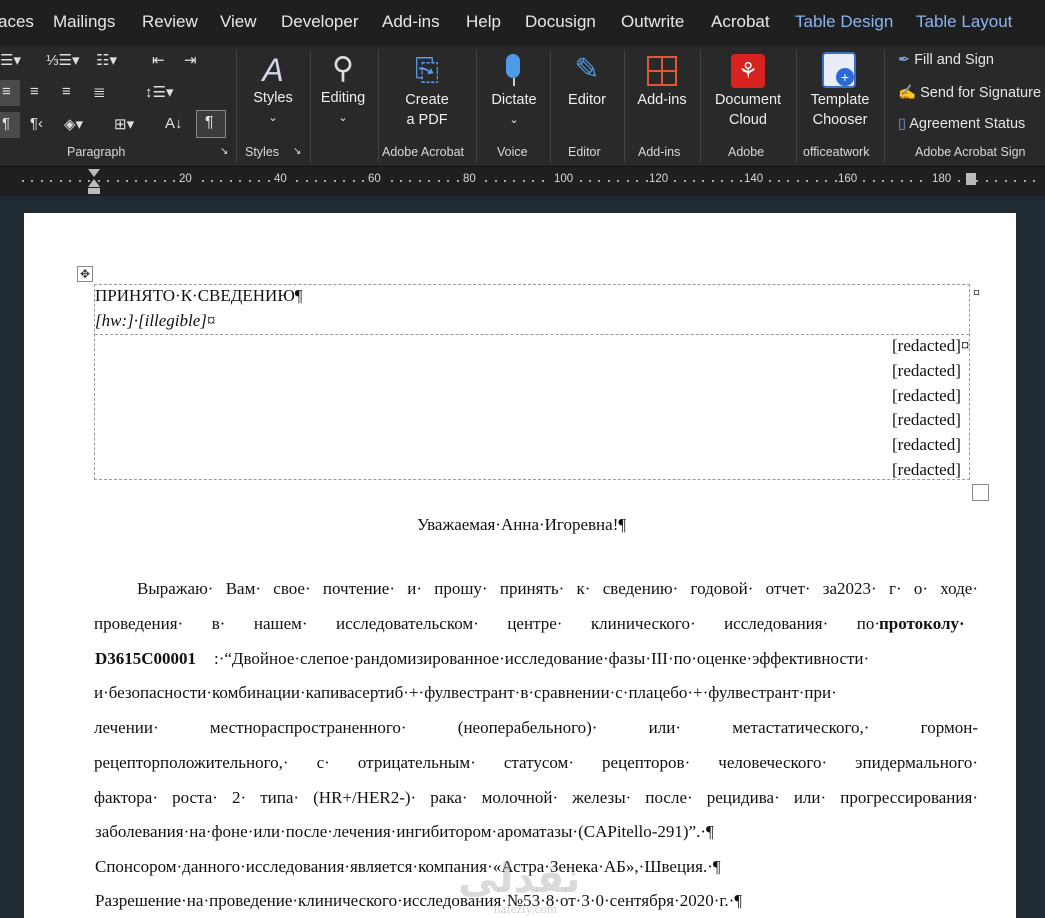 The image size is (1045, 918). What do you see at coordinates (754, 179) in the screenshot?
I see `ruler-mark: 140` at bounding box center [754, 179].